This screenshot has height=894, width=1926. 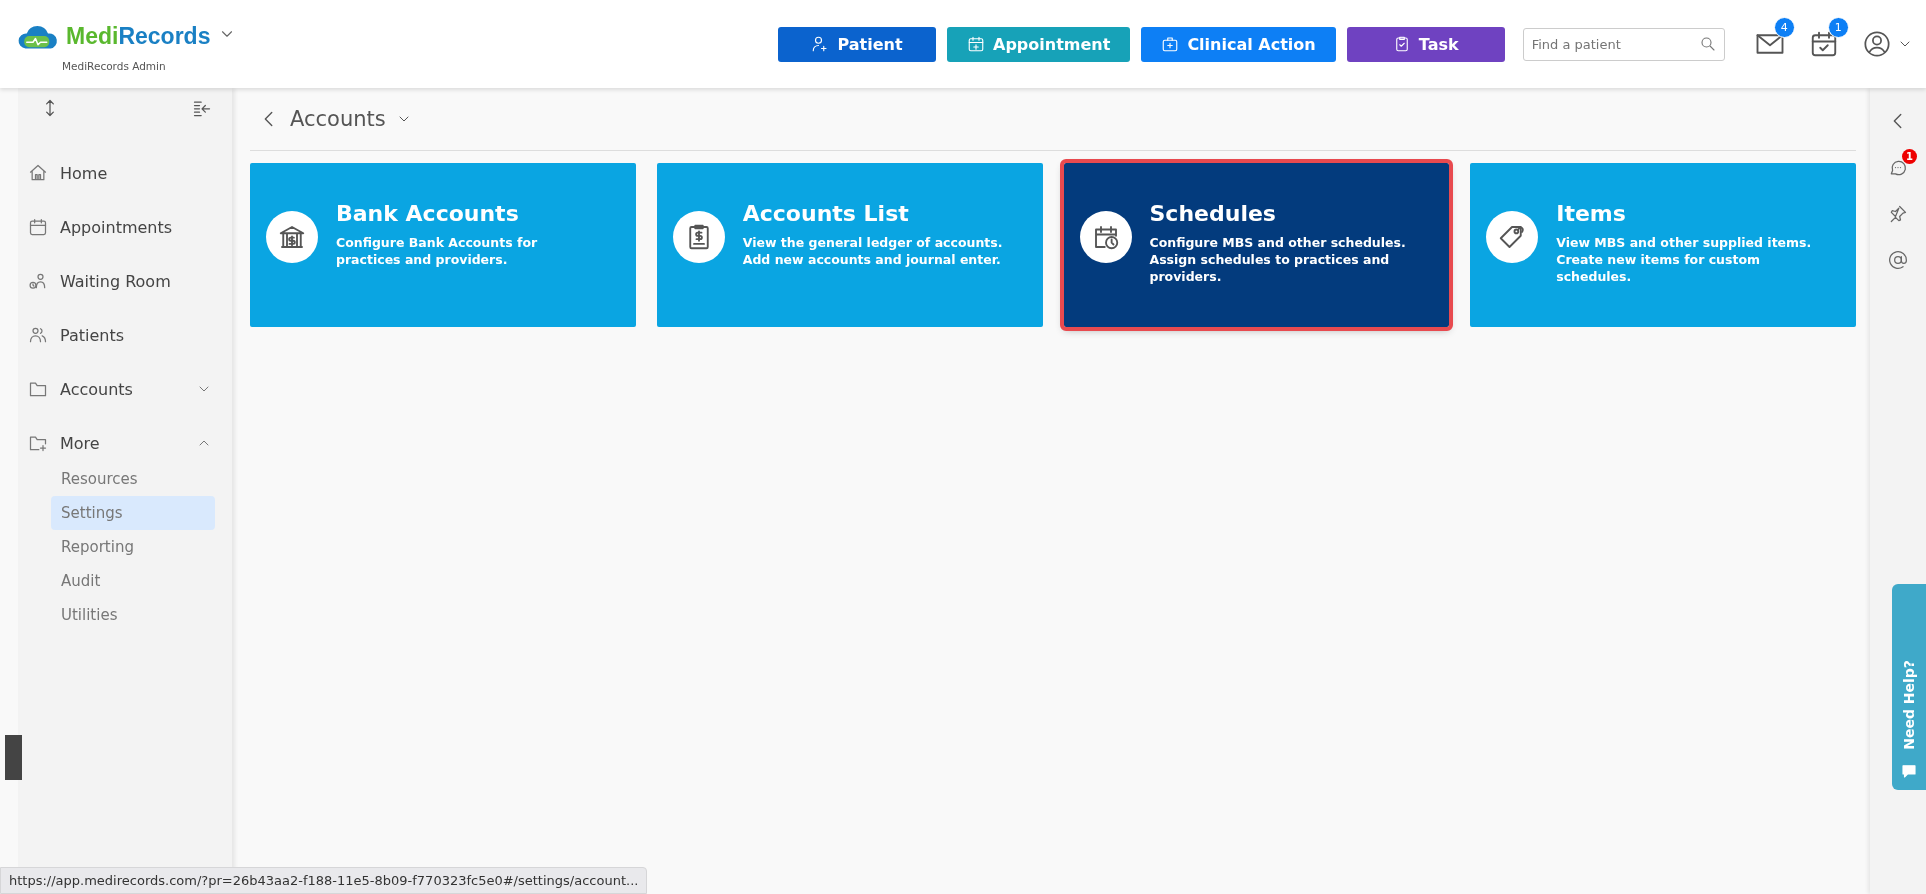 I want to click on search-field: Find a patient, so click(x=1623, y=44).